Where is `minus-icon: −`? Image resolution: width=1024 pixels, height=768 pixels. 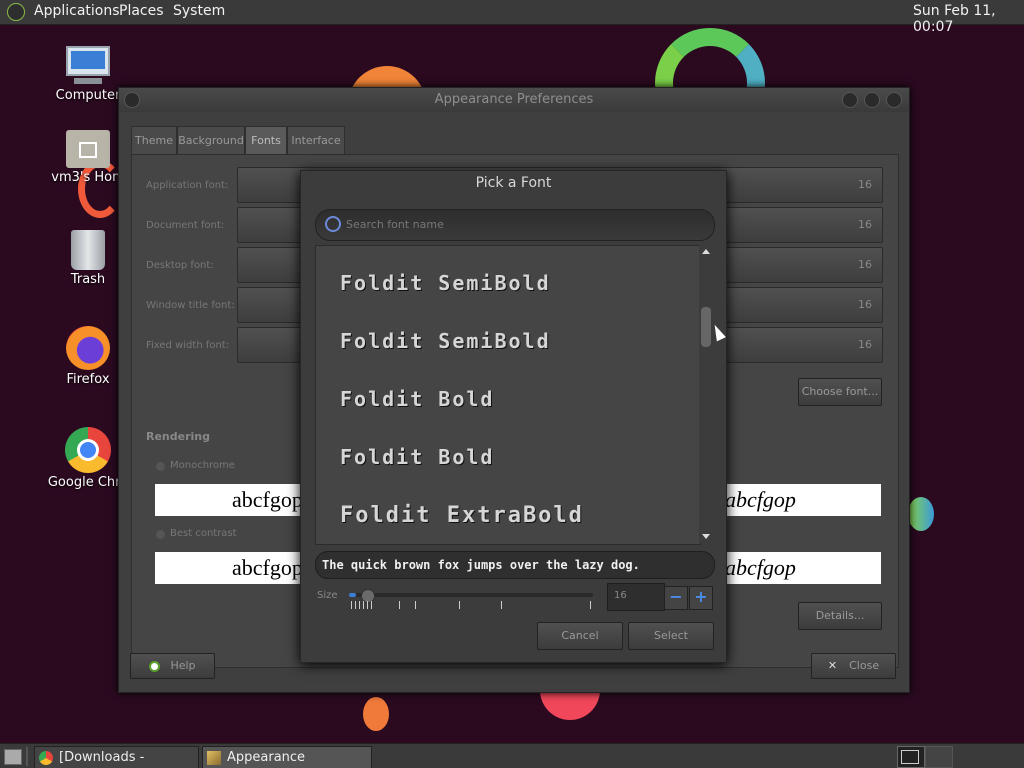
minus-icon: − is located at coordinates (676, 596).